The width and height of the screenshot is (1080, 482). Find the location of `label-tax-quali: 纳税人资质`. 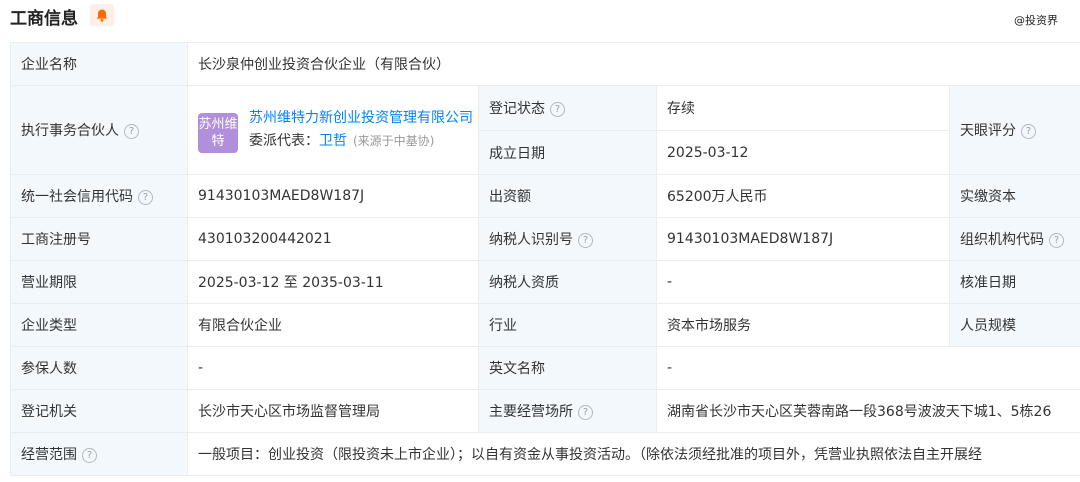

label-tax-quali: 纳税人资质 is located at coordinates (567, 282).